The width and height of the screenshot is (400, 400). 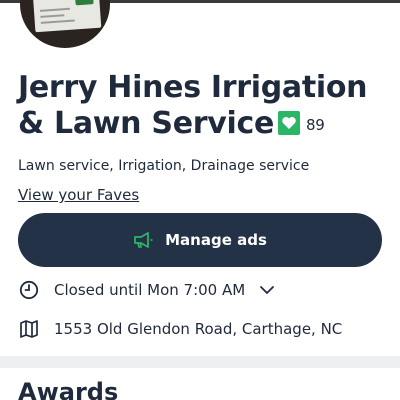 I want to click on section-divider, so click(x=200, y=362).